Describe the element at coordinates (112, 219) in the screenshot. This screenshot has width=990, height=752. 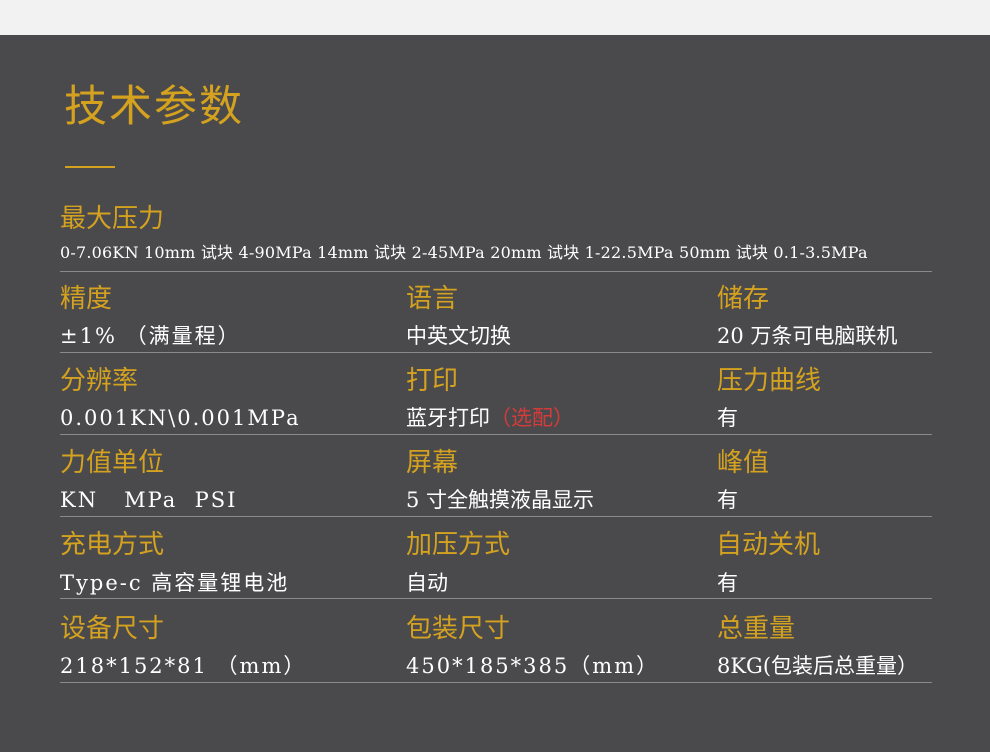
I see `max-force-label: 最大压力` at that location.